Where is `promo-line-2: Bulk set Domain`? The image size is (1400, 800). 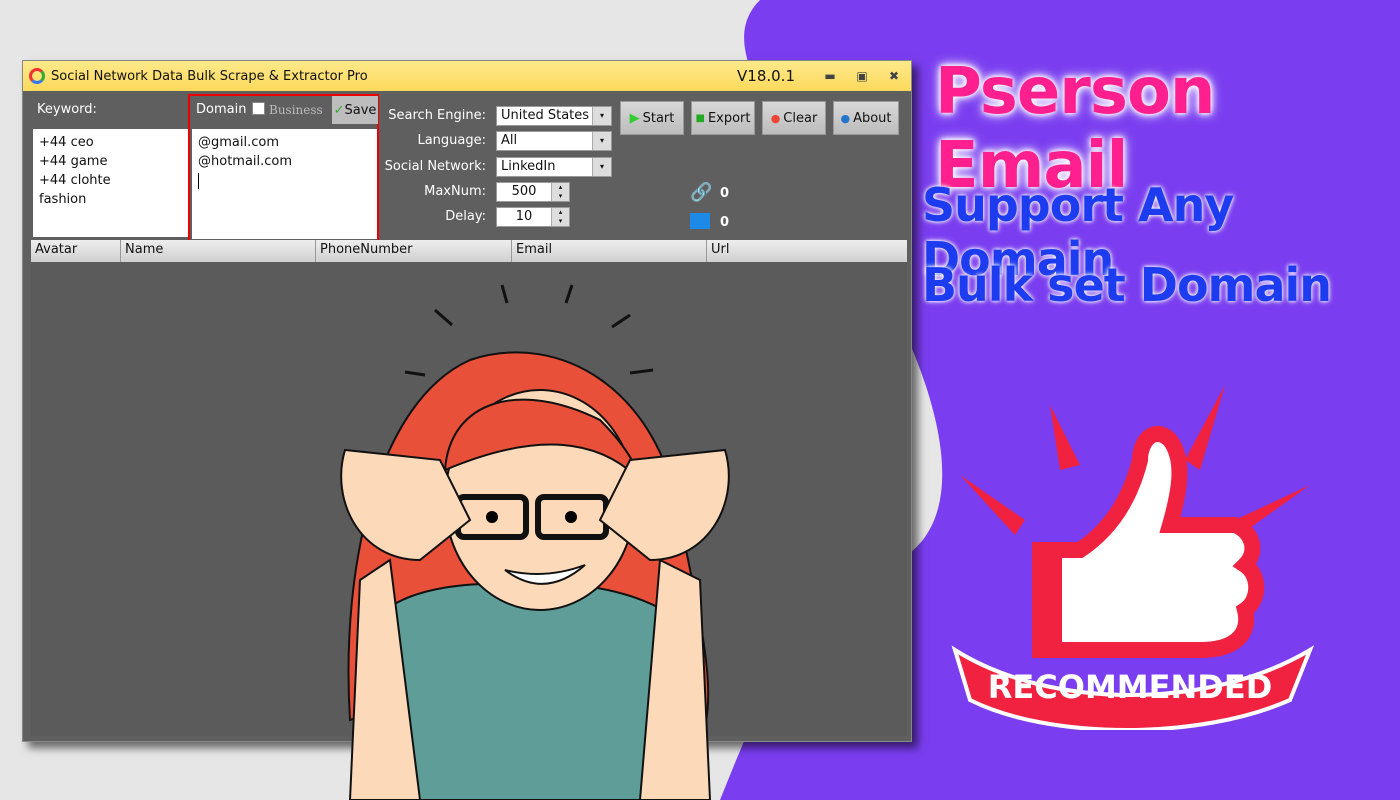
promo-line-2: Bulk set Domain is located at coordinates (1127, 285).